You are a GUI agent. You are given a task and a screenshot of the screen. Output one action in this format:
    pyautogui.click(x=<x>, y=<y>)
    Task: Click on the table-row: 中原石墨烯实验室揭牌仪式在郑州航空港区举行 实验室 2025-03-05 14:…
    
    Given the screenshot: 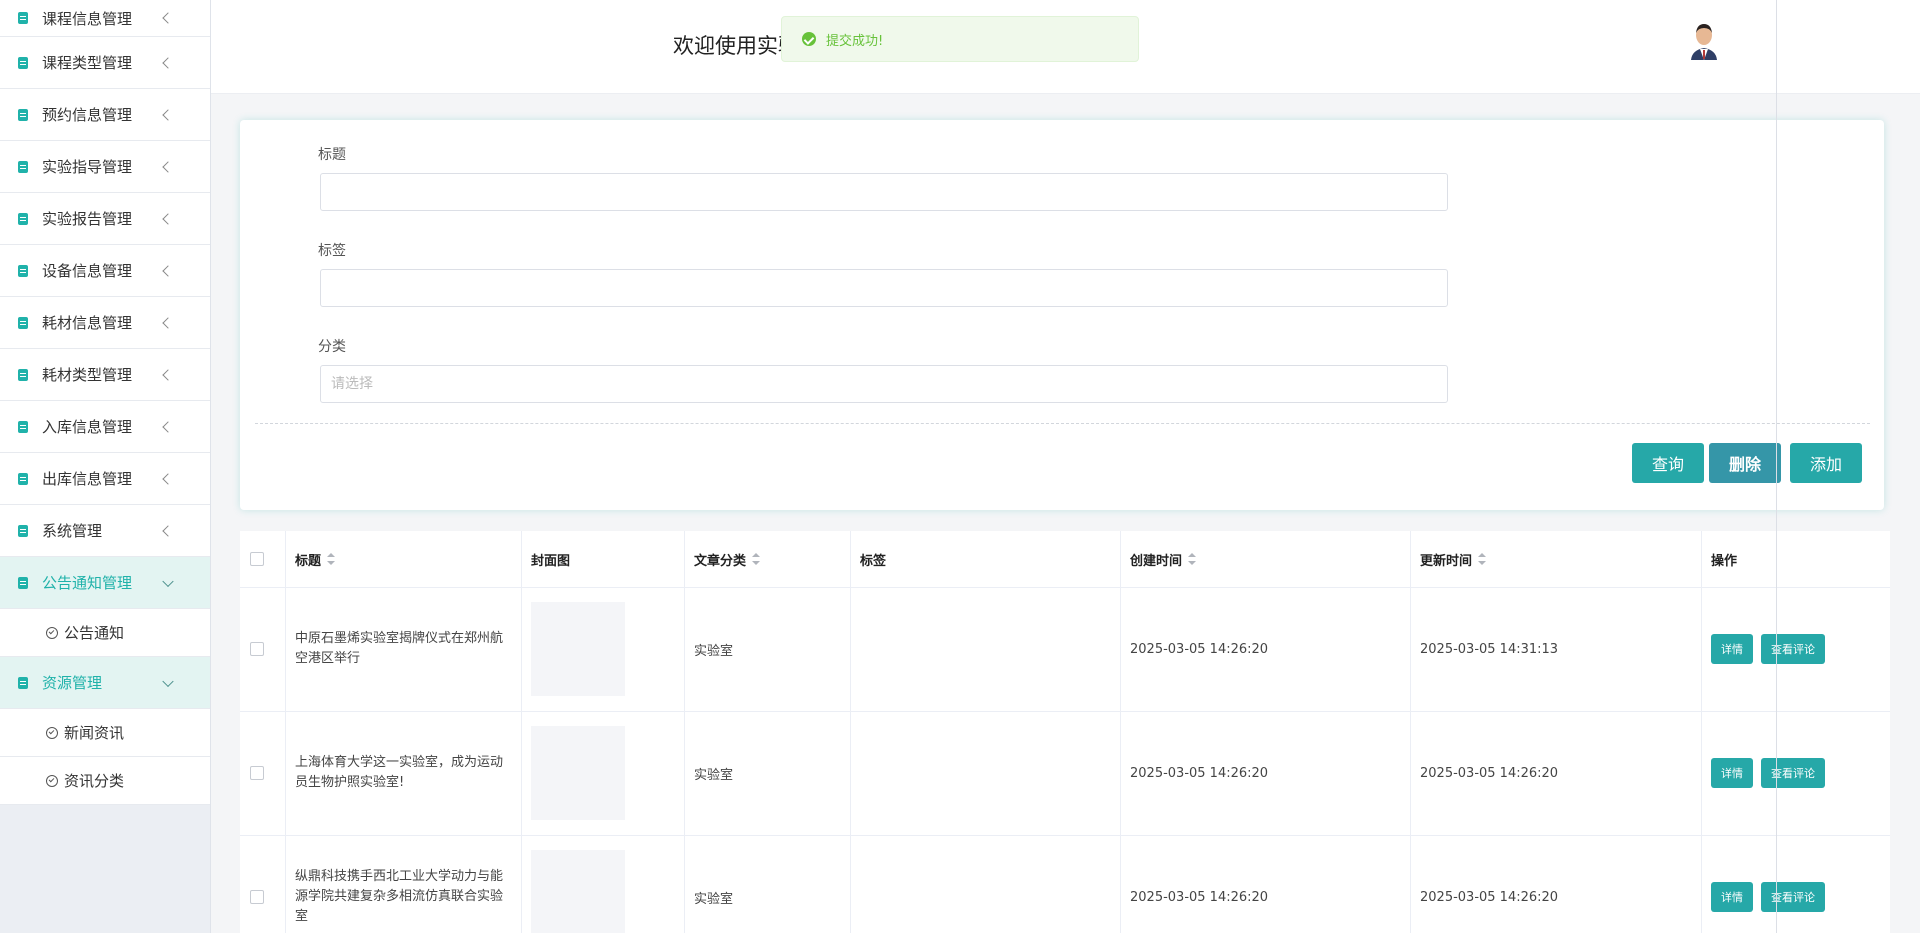 What is the action you would take?
    pyautogui.click(x=1065, y=649)
    